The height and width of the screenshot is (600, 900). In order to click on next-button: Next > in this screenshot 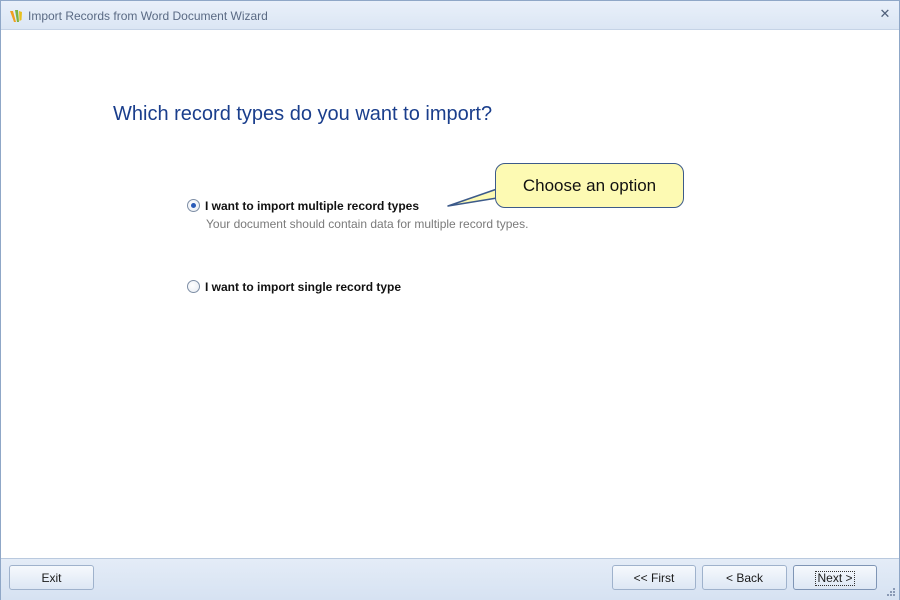, I will do `click(835, 577)`.